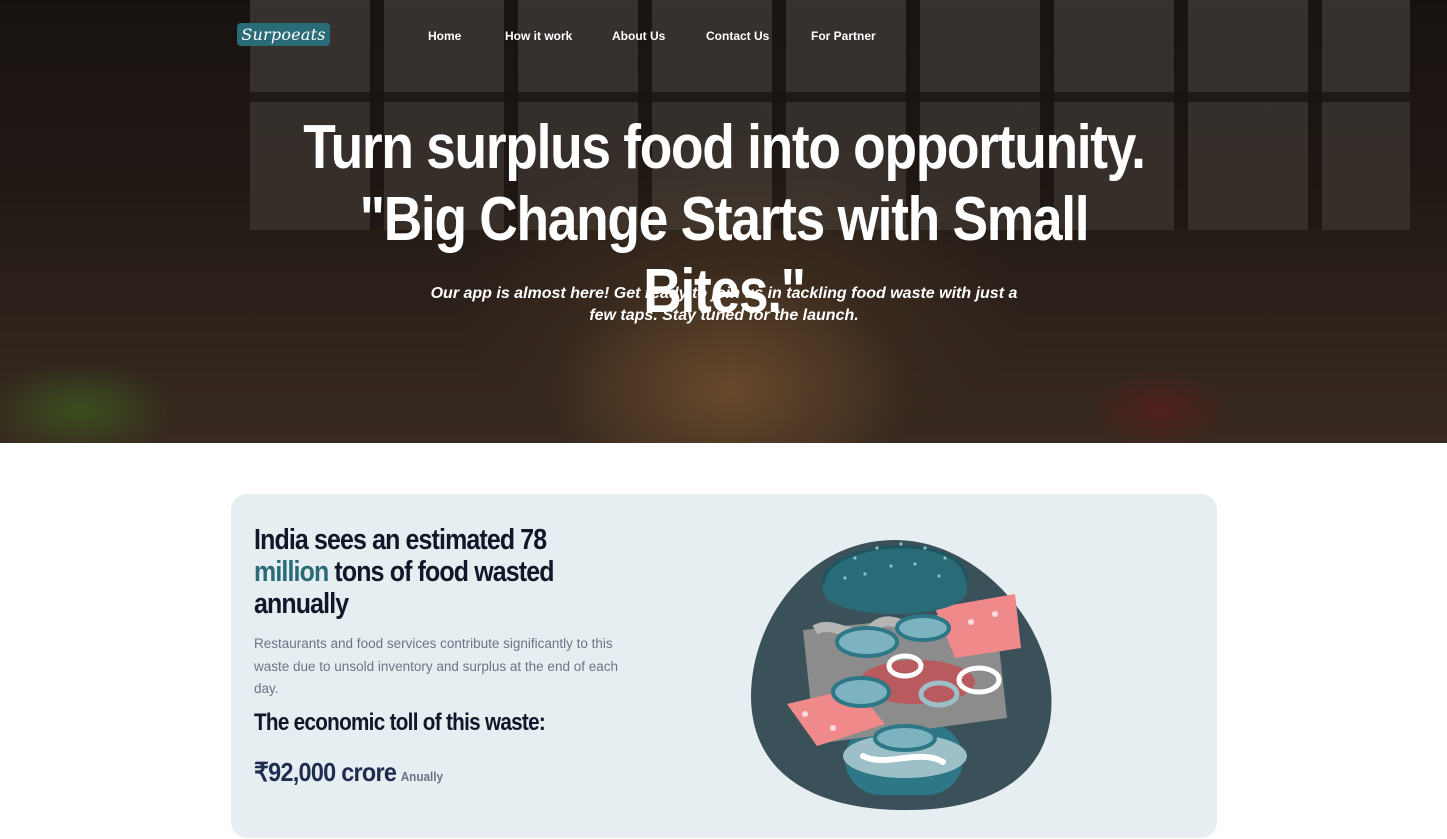  I want to click on stats-title-pre: India sees an estimated 78, so click(400, 540).